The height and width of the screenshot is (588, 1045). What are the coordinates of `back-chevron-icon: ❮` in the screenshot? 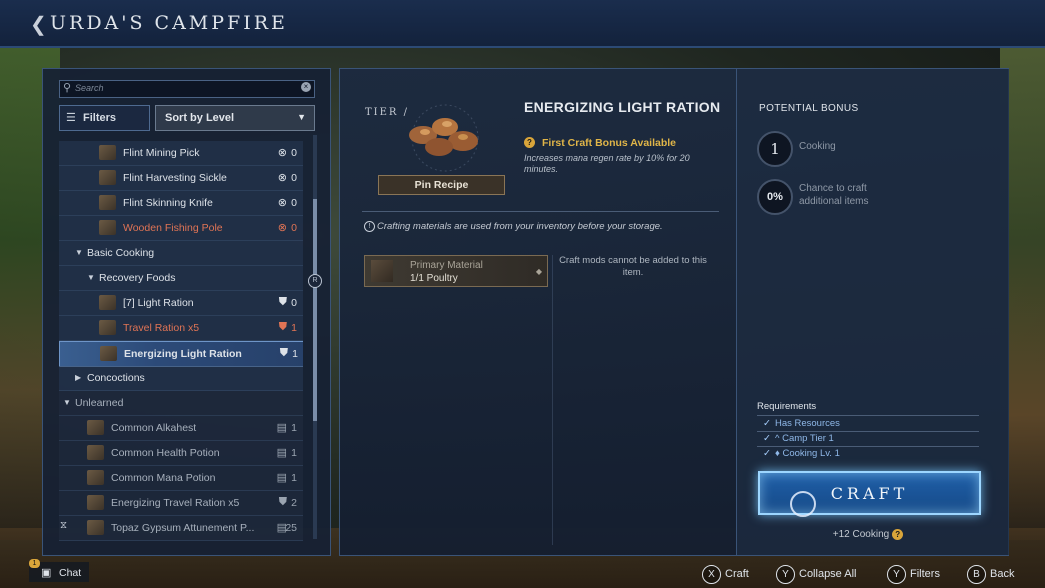 It's located at (38, 24).